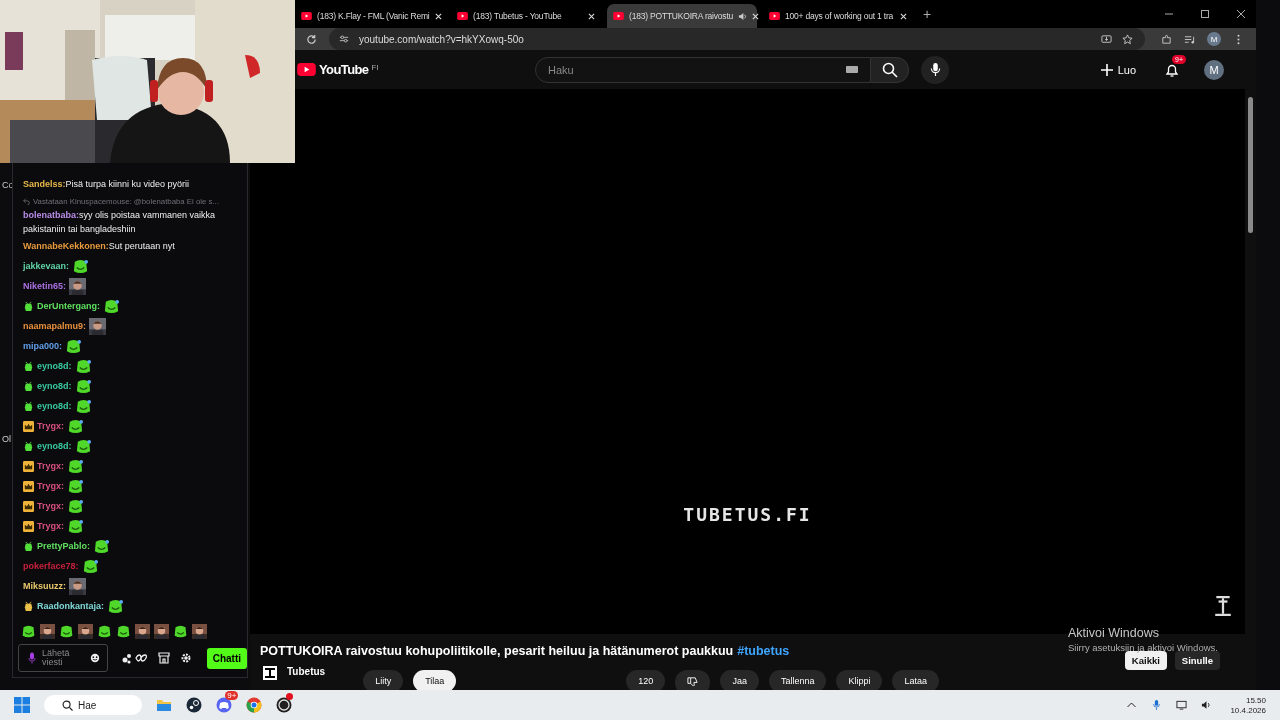 This screenshot has width=1280, height=720. What do you see at coordinates (1214, 39) in the screenshot?
I see `profile-avatar: M` at bounding box center [1214, 39].